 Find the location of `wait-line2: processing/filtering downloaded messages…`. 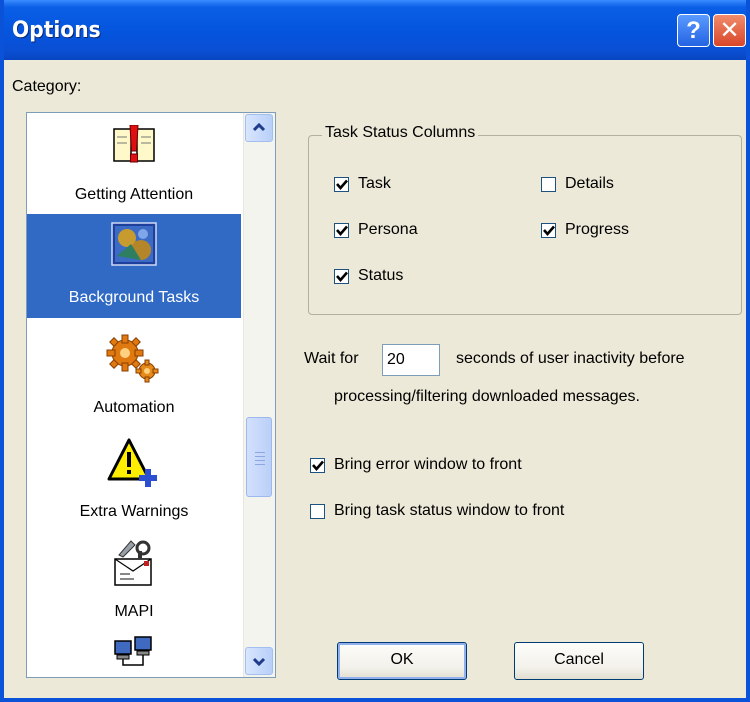

wait-line2: processing/filtering downloaded messages… is located at coordinates (487, 396).